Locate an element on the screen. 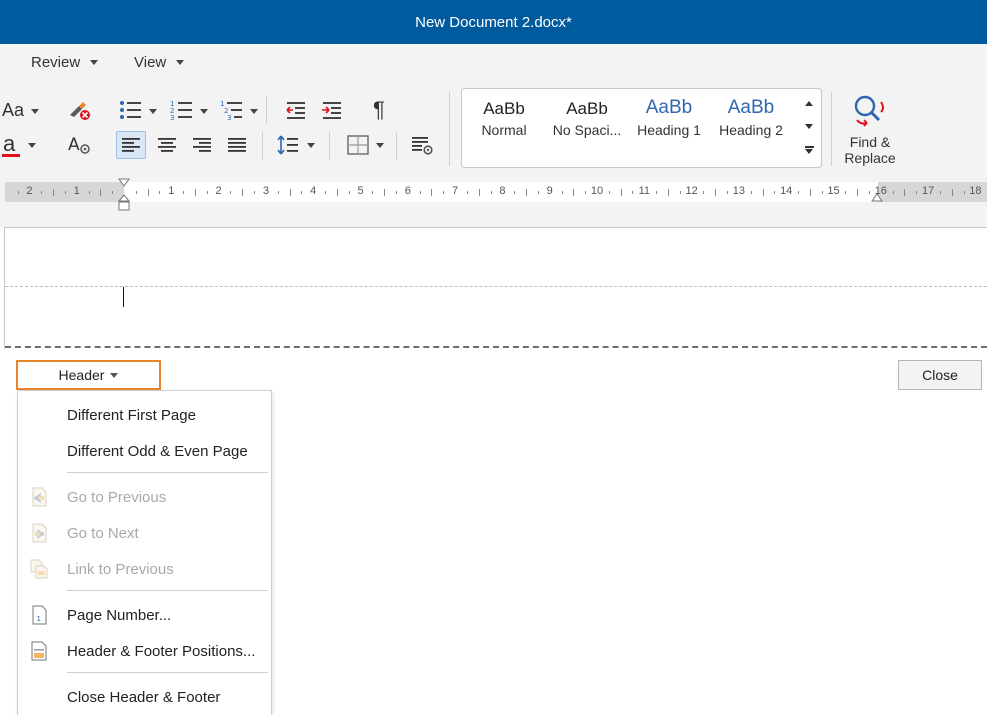  show-formatting-marks-button: ¶ is located at coordinates (379, 110).